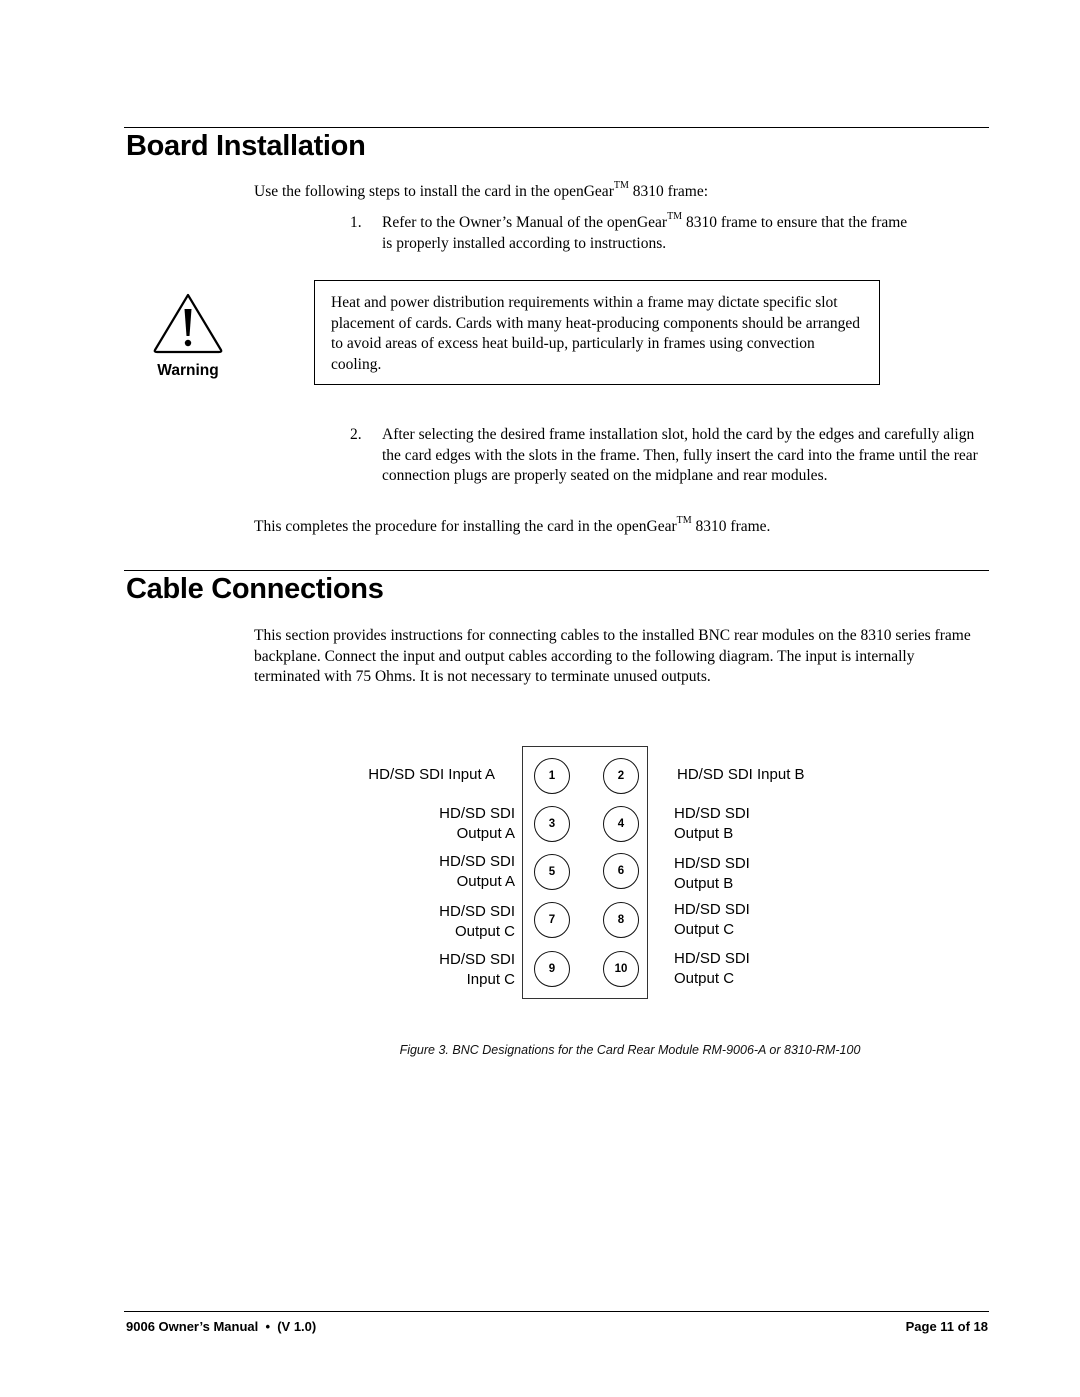 Image resolution: width=1080 pixels, height=1397 pixels. I want to click on bnc-connector-4: 4, so click(621, 824).